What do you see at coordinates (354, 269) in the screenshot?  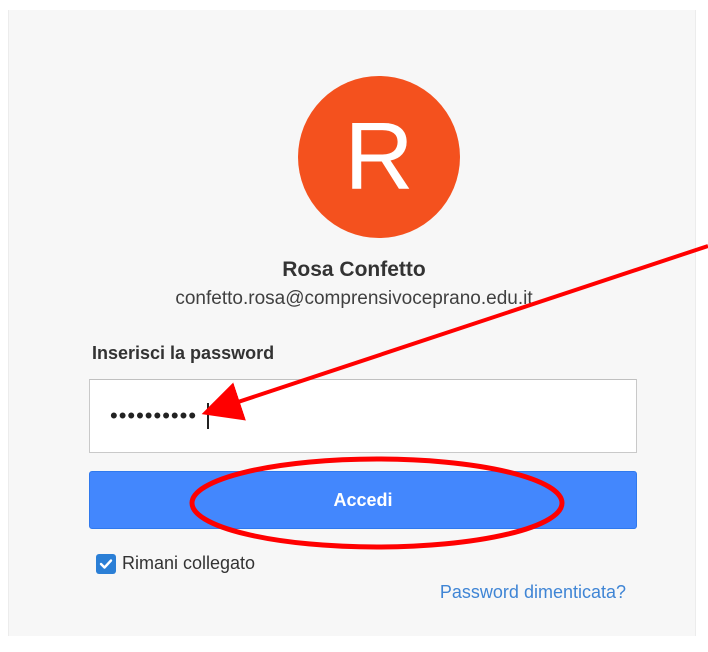 I see `user-name: Rosa Confetto` at bounding box center [354, 269].